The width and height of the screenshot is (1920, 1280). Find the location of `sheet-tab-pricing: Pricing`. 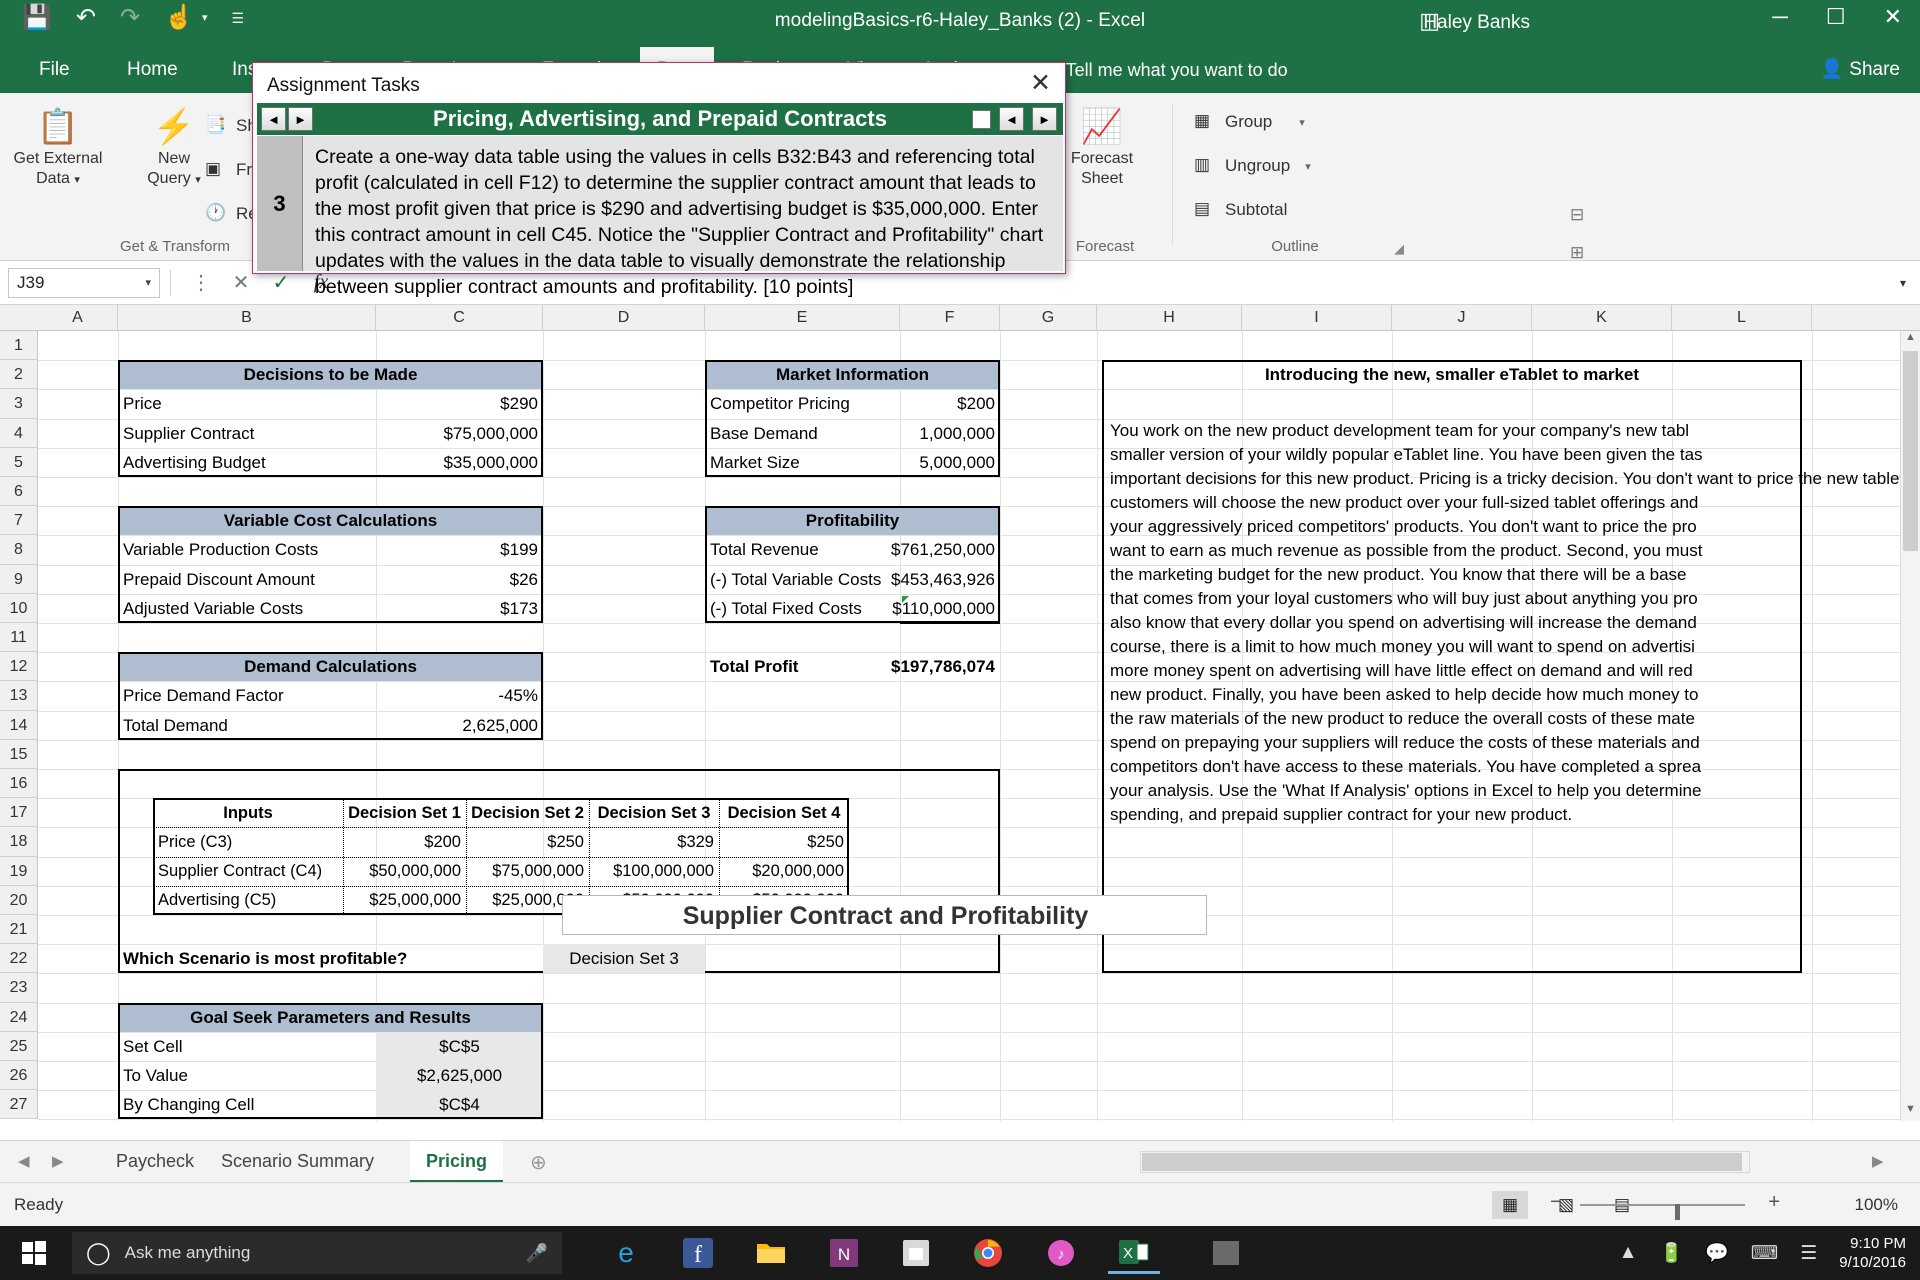

sheet-tab-pricing: Pricing is located at coordinates (457, 1162).